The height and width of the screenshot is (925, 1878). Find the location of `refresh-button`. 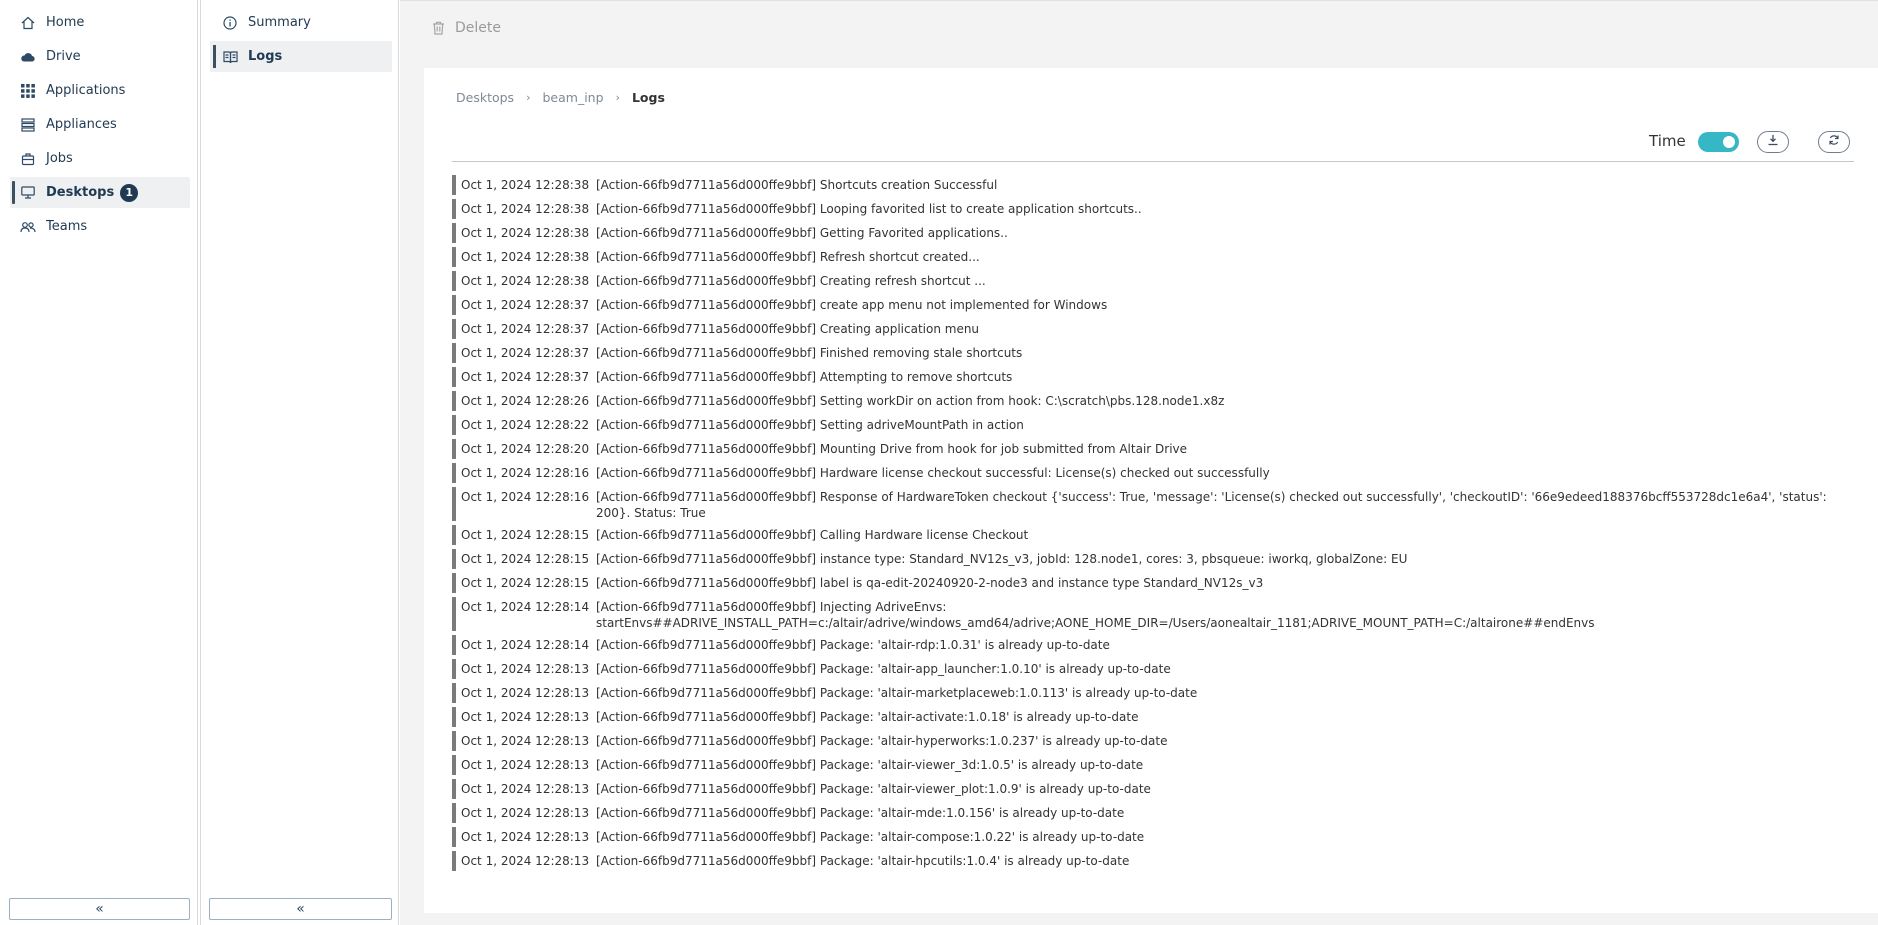

refresh-button is located at coordinates (1834, 142).